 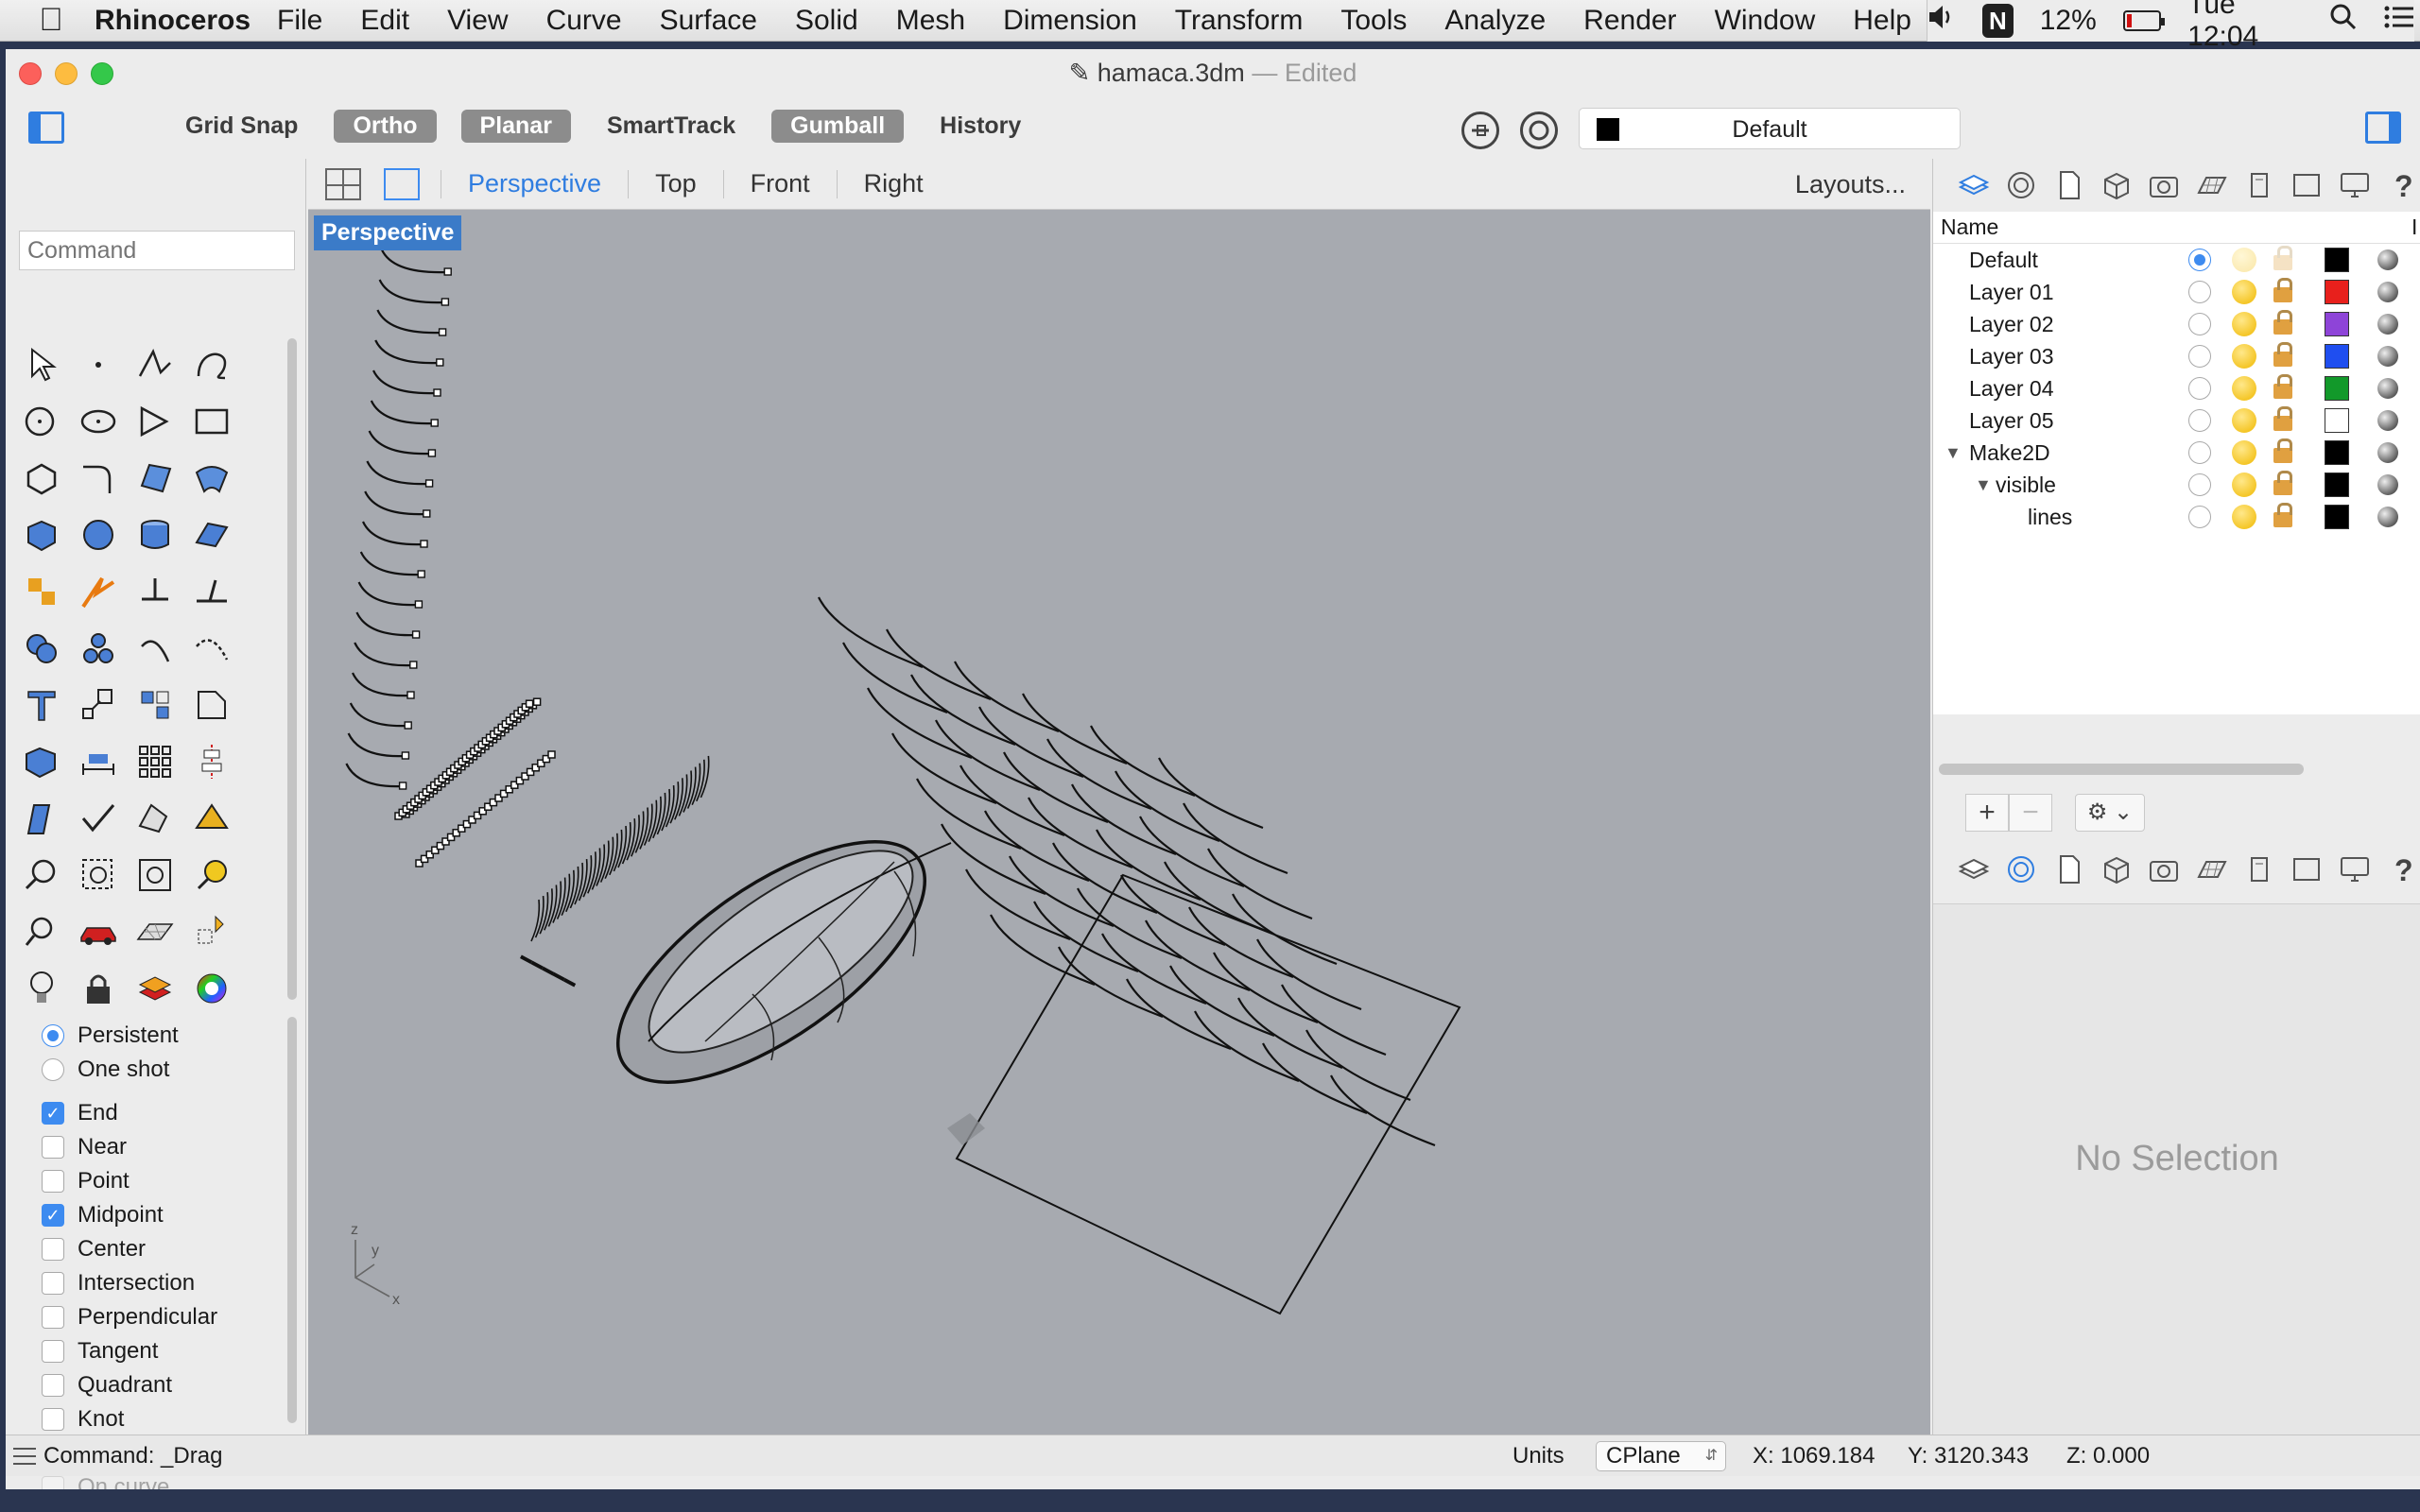 I want to click on rotate-view-icon, so click(x=41, y=931).